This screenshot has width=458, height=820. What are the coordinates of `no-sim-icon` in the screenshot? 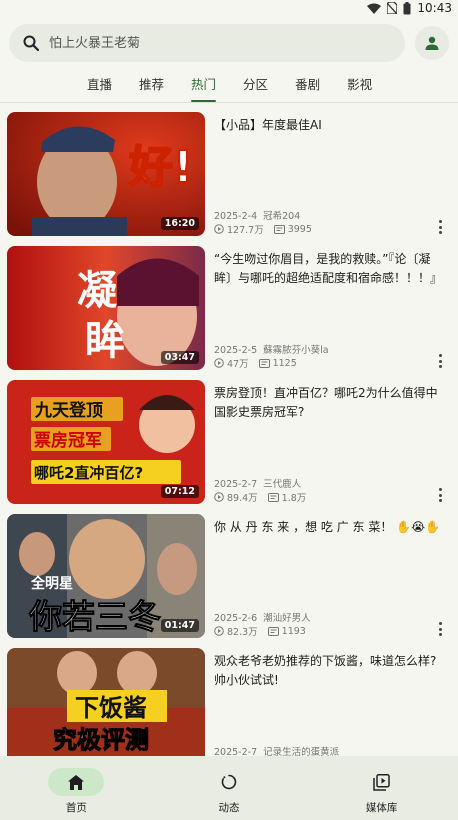 It's located at (392, 8).